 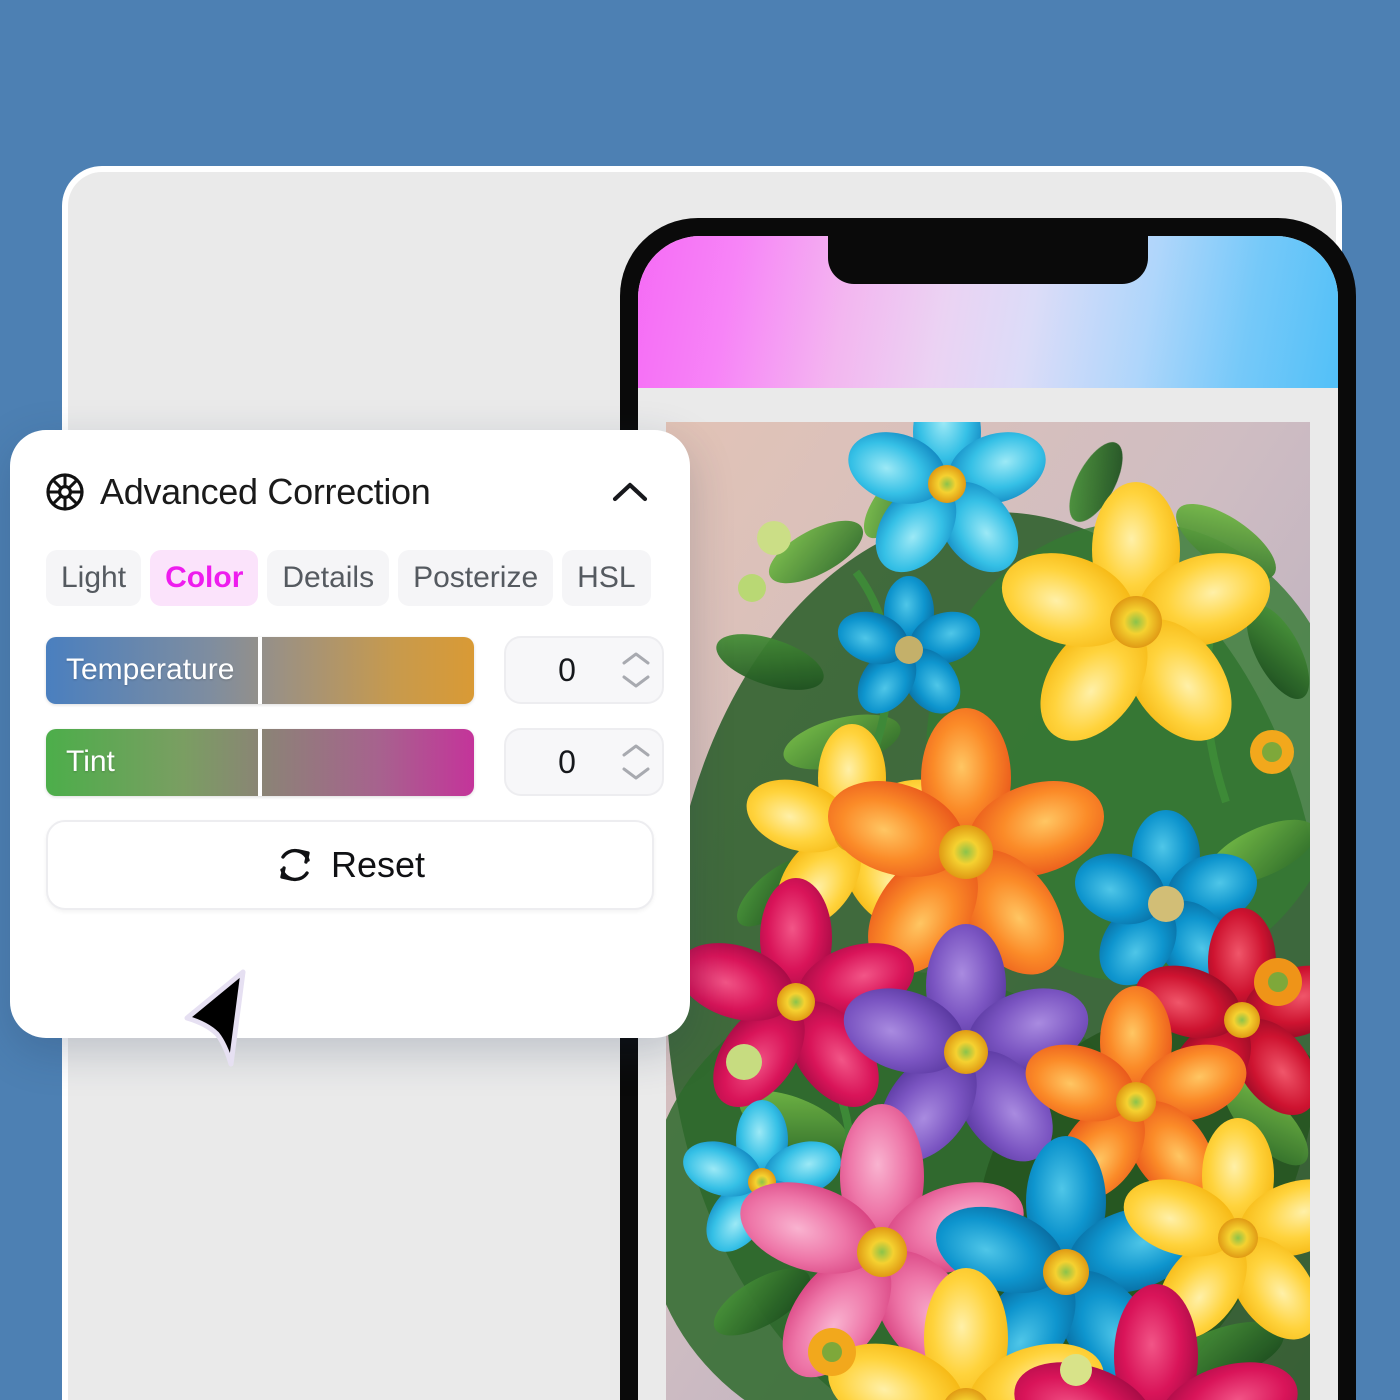 I want to click on temperature-slider: Temperature, so click(x=260, y=670).